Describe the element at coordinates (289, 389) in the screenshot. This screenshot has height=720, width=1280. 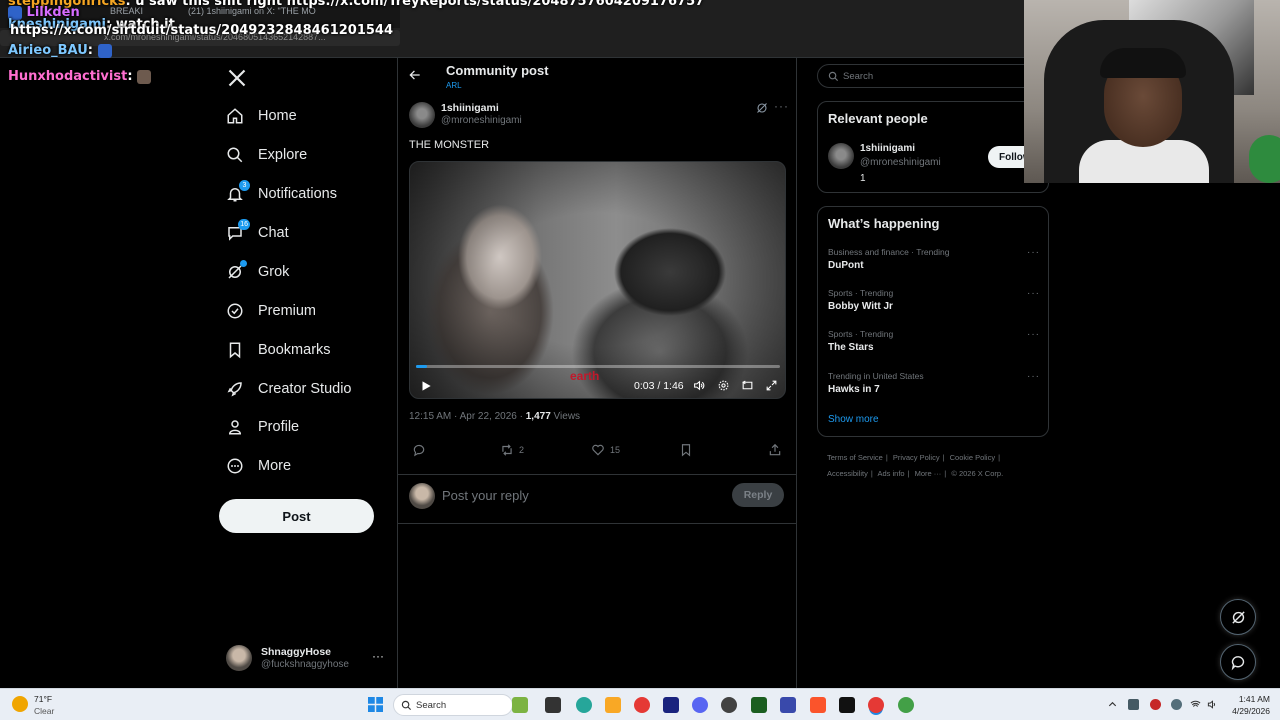
I see `nav-item-creator-studio: Creator Studio` at that location.